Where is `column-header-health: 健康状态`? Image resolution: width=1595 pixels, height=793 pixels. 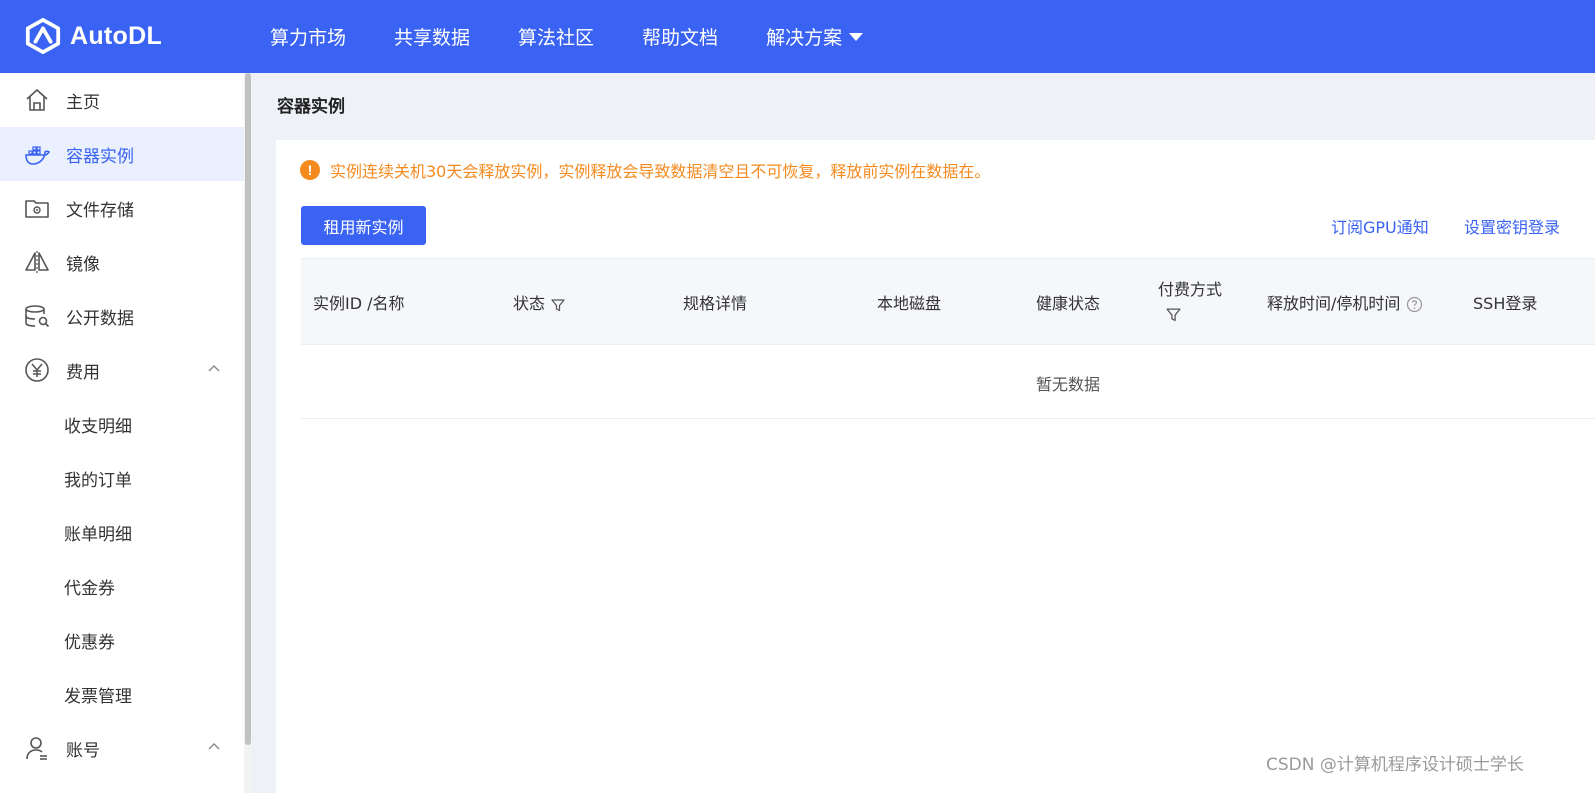
column-header-health: 健康状态 is located at coordinates (1068, 303).